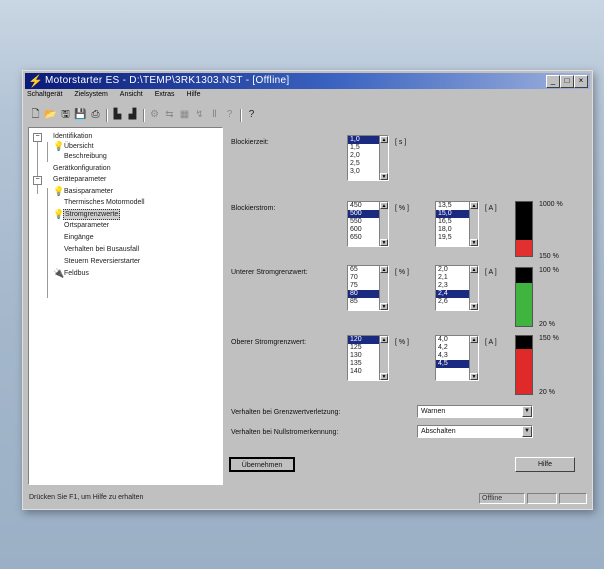 The image size is (604, 569). Describe the element at coordinates (549, 270) in the screenshot. I see `bar-max-label: 100 %` at that location.